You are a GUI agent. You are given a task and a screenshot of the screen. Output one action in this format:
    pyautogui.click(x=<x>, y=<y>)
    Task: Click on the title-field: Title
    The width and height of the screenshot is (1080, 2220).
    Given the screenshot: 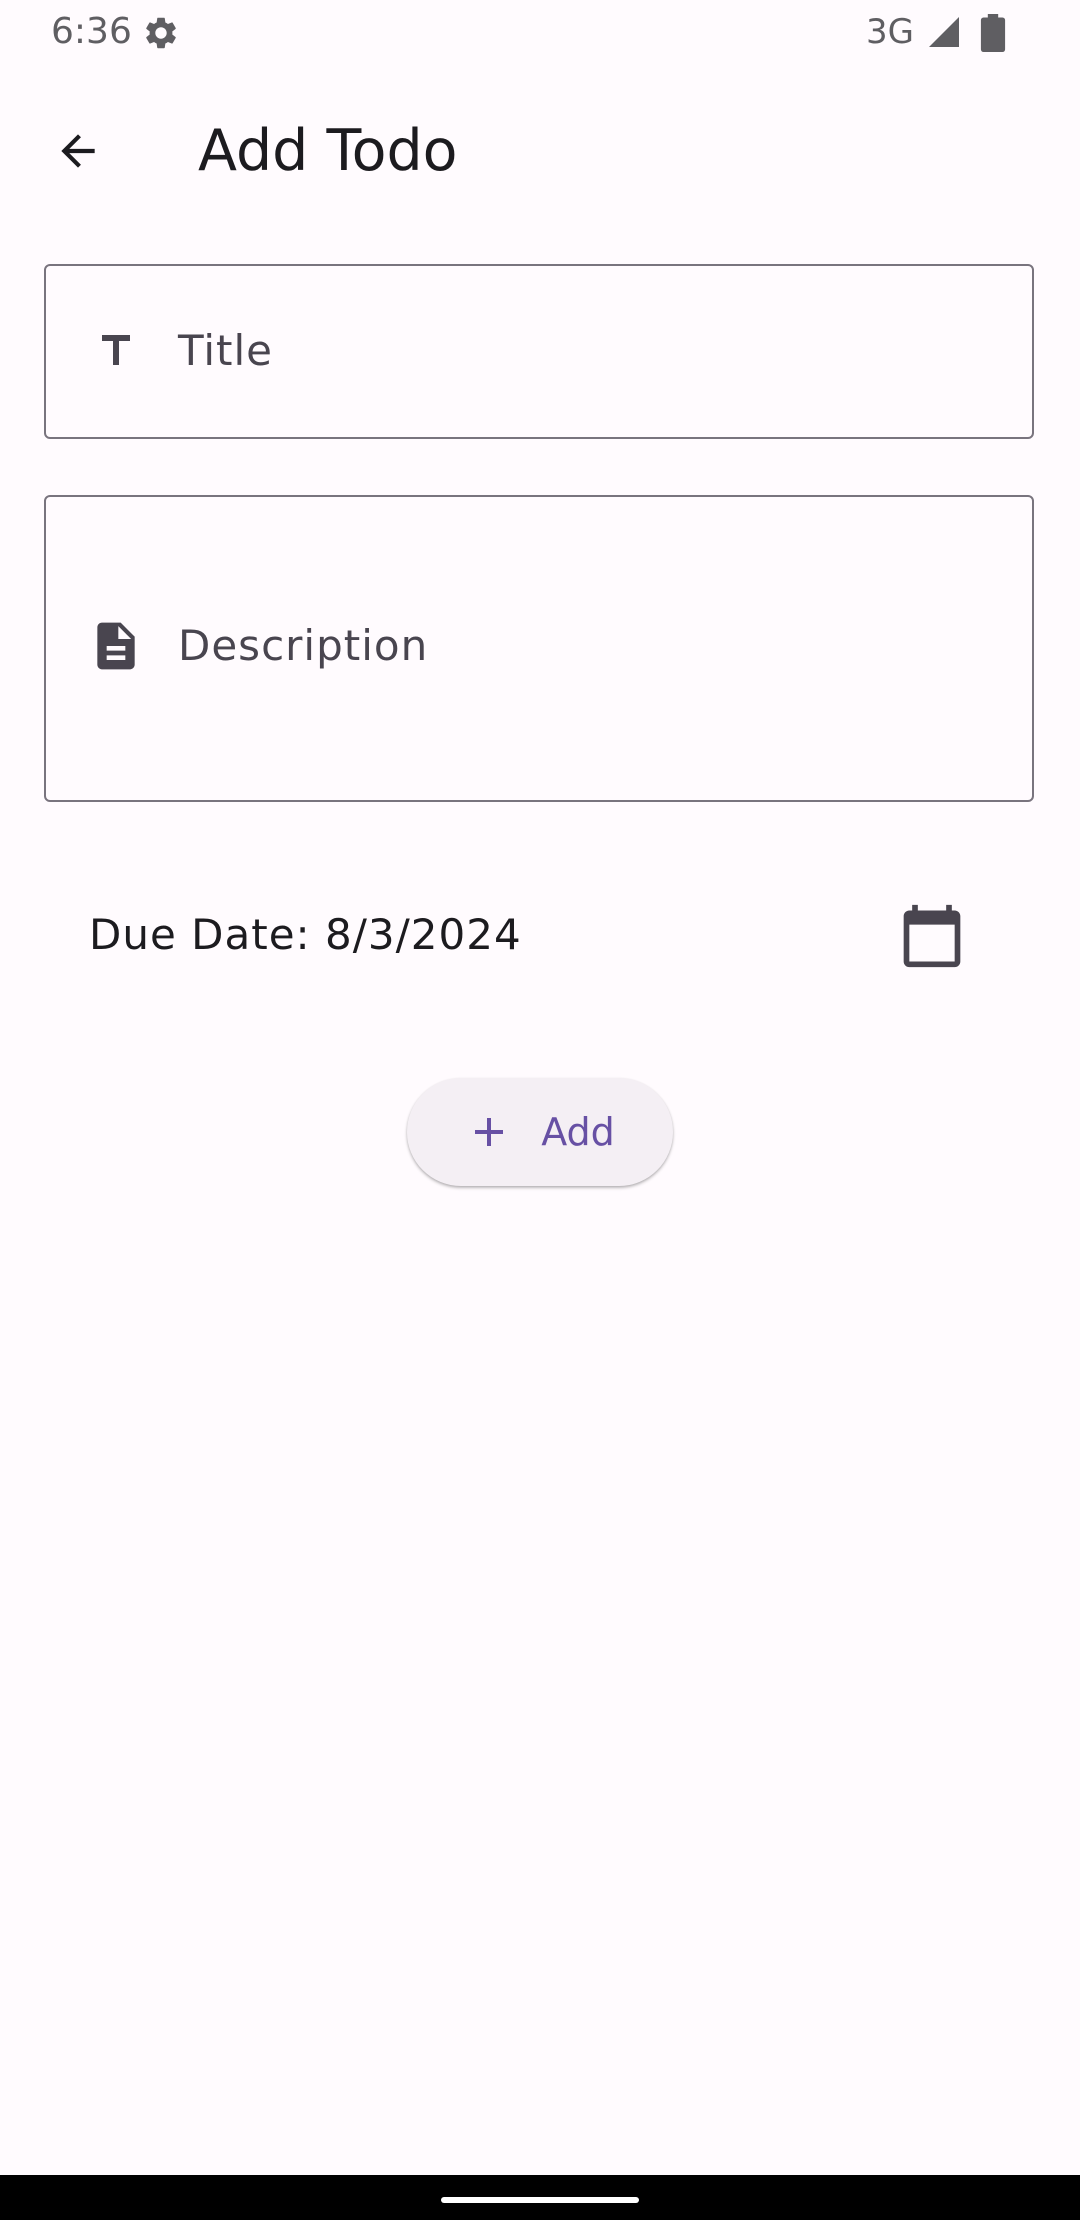 What is the action you would take?
    pyautogui.click(x=539, y=351)
    